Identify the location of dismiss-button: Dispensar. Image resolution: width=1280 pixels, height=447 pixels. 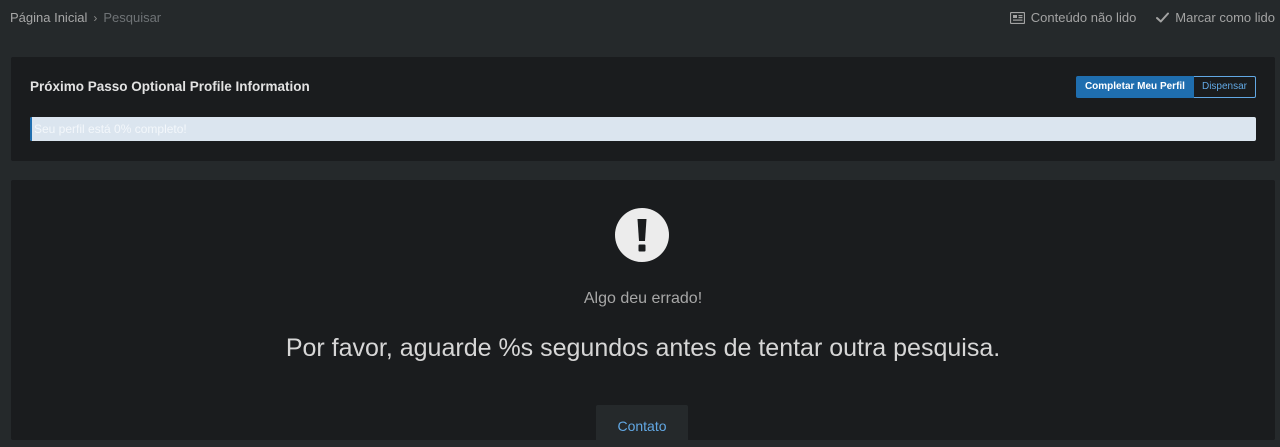
(1224, 87).